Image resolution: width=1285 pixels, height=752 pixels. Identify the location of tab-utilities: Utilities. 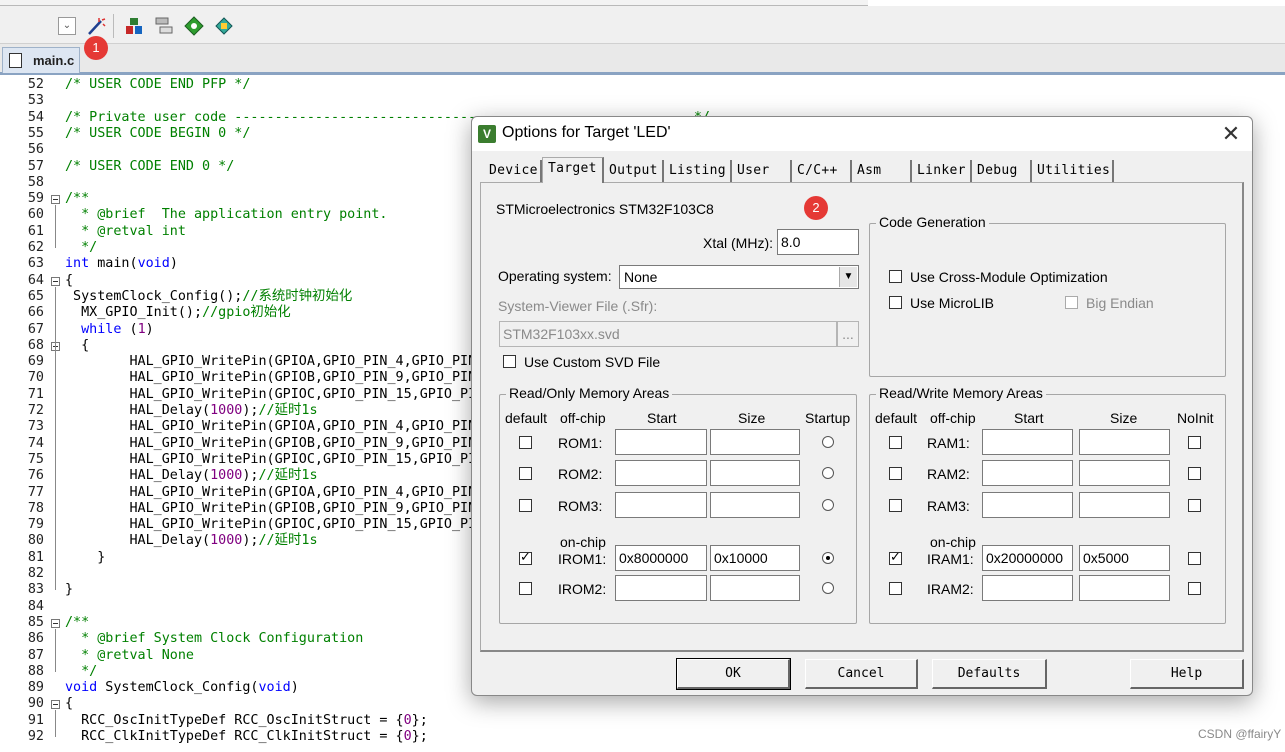
(1073, 171).